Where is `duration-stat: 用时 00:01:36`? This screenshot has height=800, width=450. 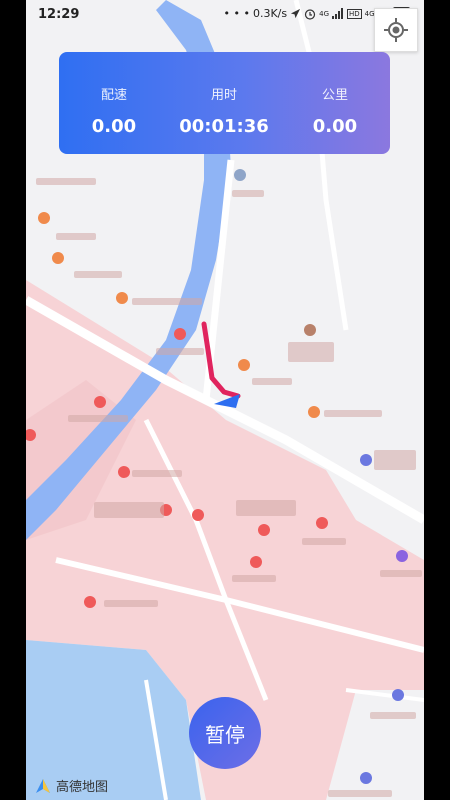
duration-stat: 用时 00:01:36 is located at coordinates (224, 94).